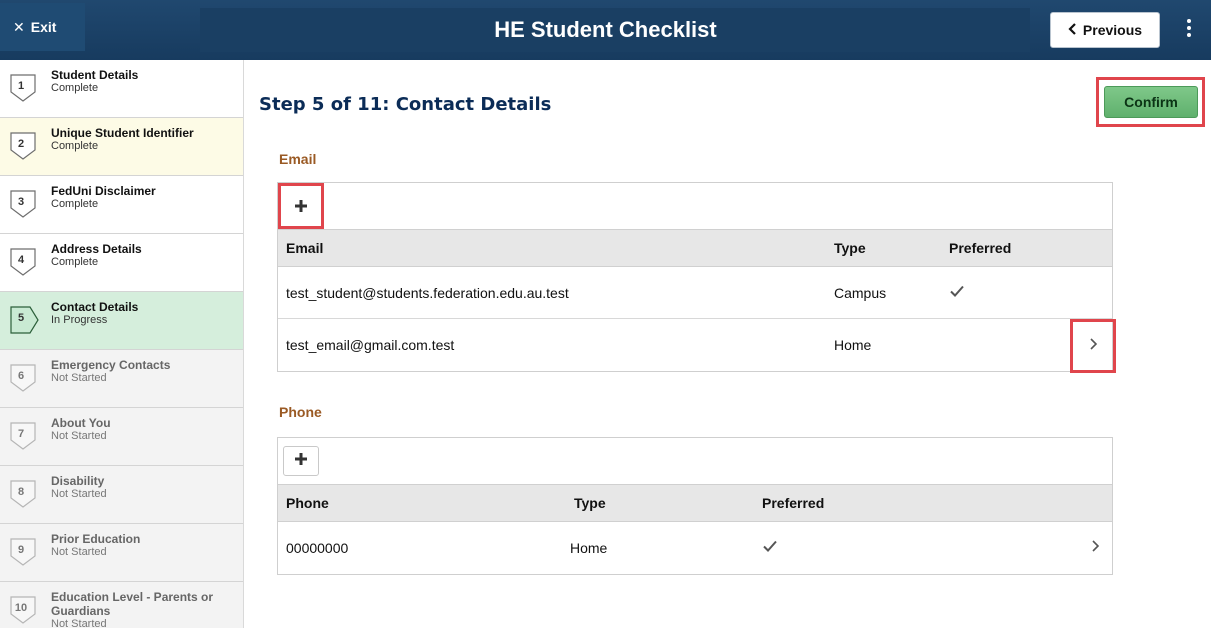 The width and height of the screenshot is (1211, 628). Describe the element at coordinates (121, 495) in the screenshot. I see `sidebar-step-8: 8 Disability Not Started` at that location.